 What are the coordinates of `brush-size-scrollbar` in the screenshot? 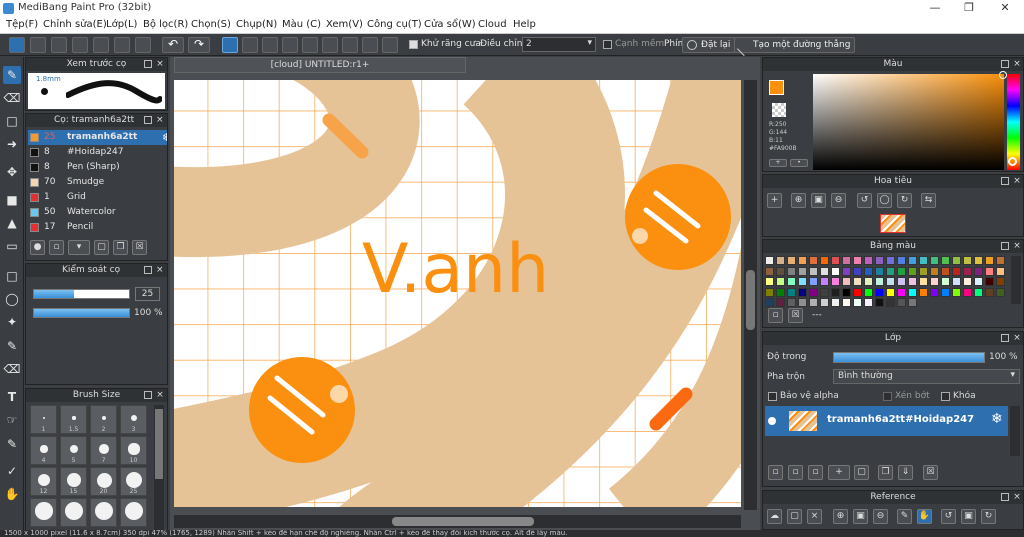 It's located at (159, 470).